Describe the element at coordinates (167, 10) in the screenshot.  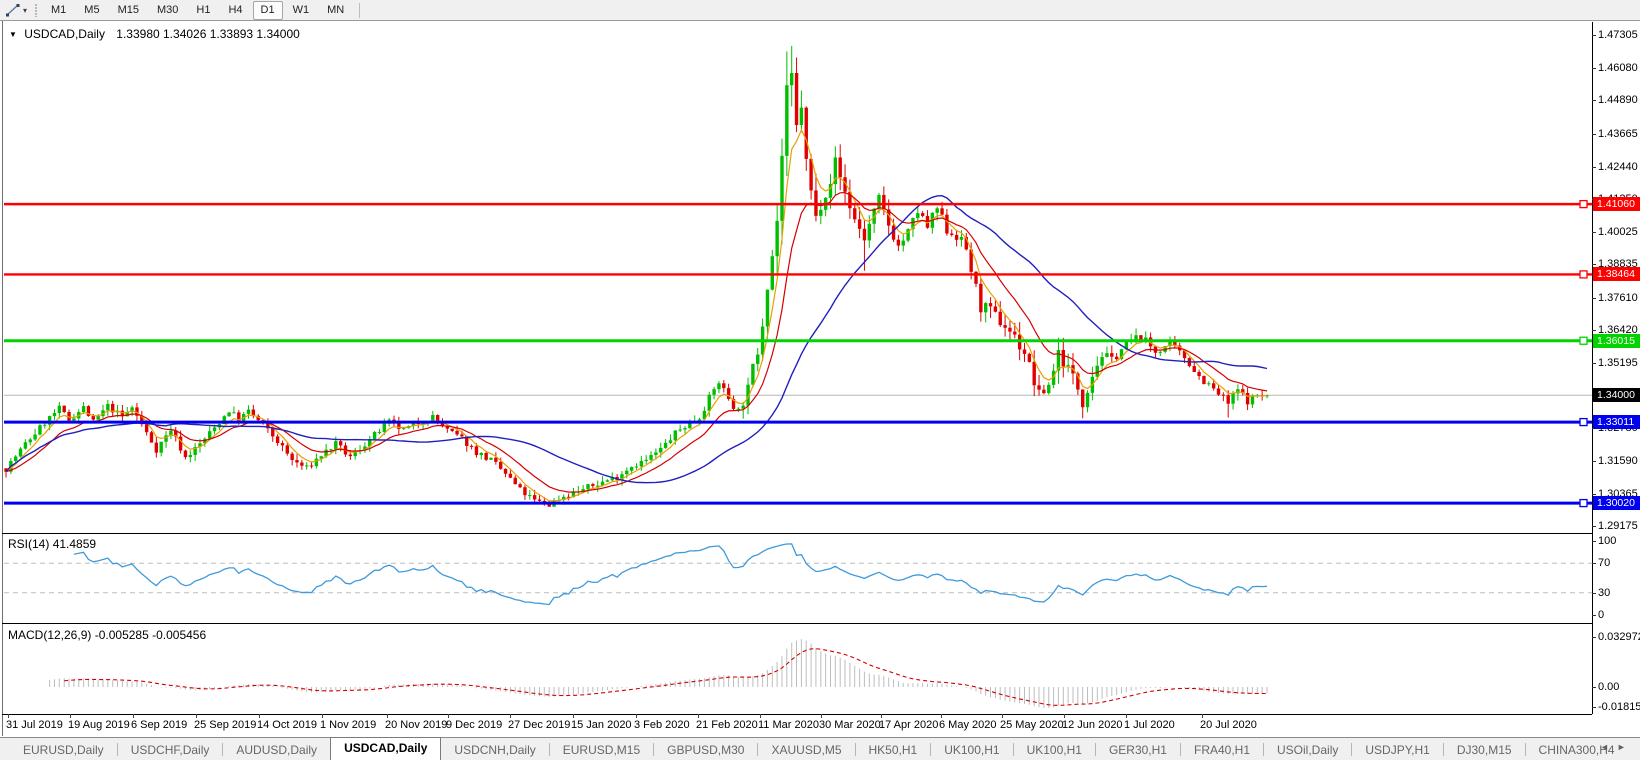
I see `timeframe-button-m30: M30` at that location.